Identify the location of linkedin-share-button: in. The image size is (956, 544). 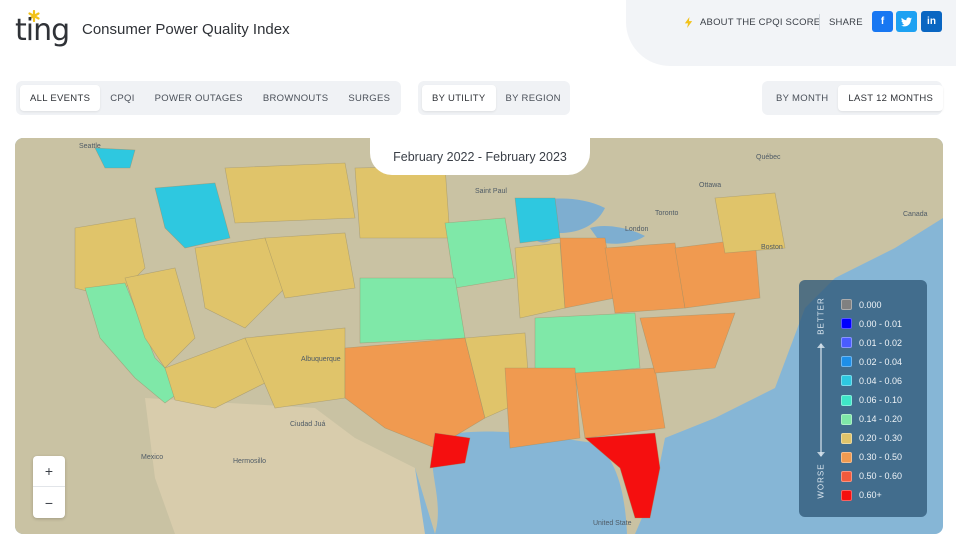
(931, 21).